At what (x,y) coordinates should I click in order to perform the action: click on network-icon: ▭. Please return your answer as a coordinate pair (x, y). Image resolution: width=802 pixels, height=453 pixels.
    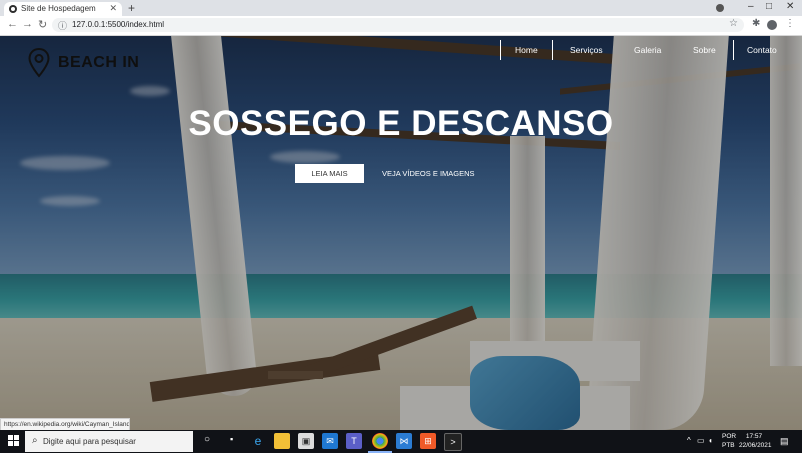
    Looking at the image, I should click on (701, 440).